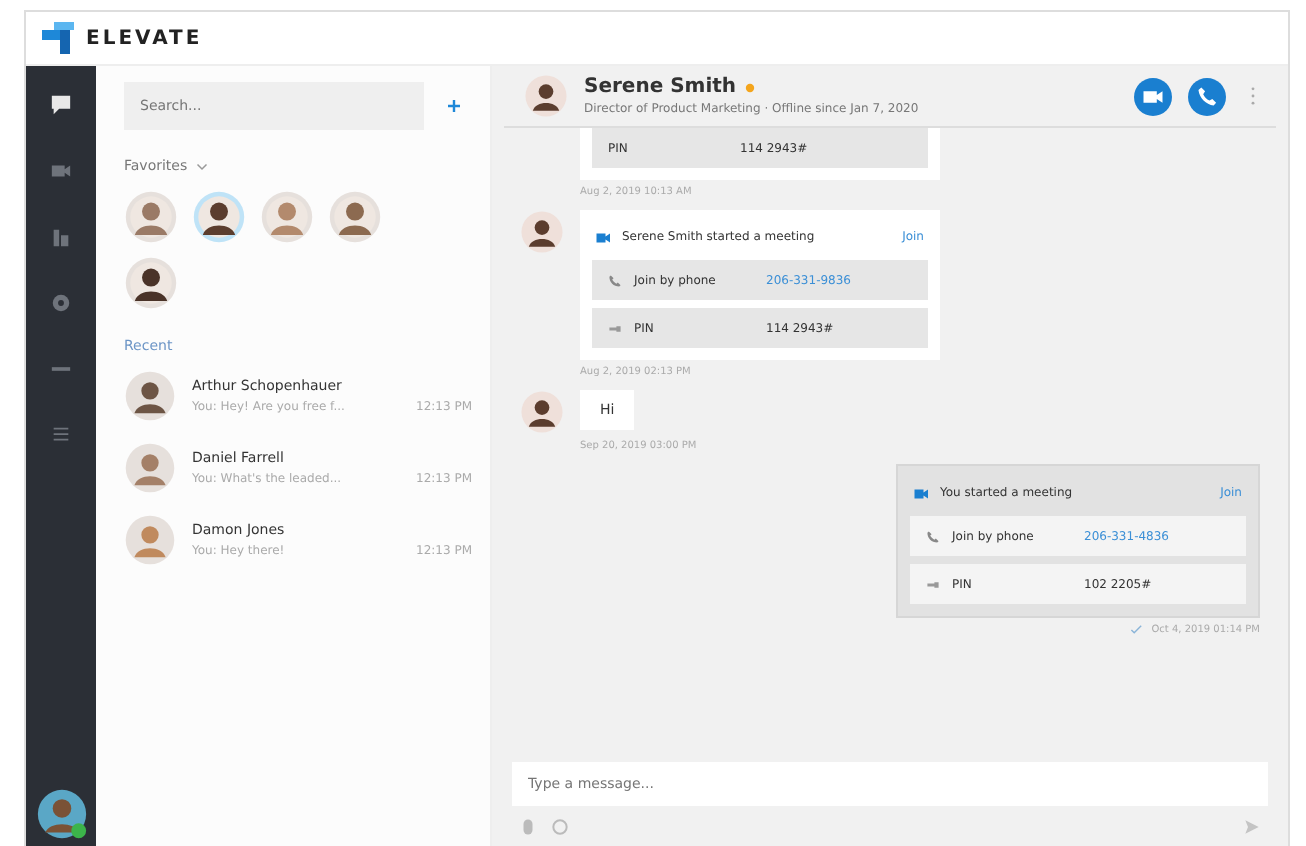 This screenshot has height=846, width=1306. What do you see at coordinates (1153, 96) in the screenshot?
I see `video-call-button` at bounding box center [1153, 96].